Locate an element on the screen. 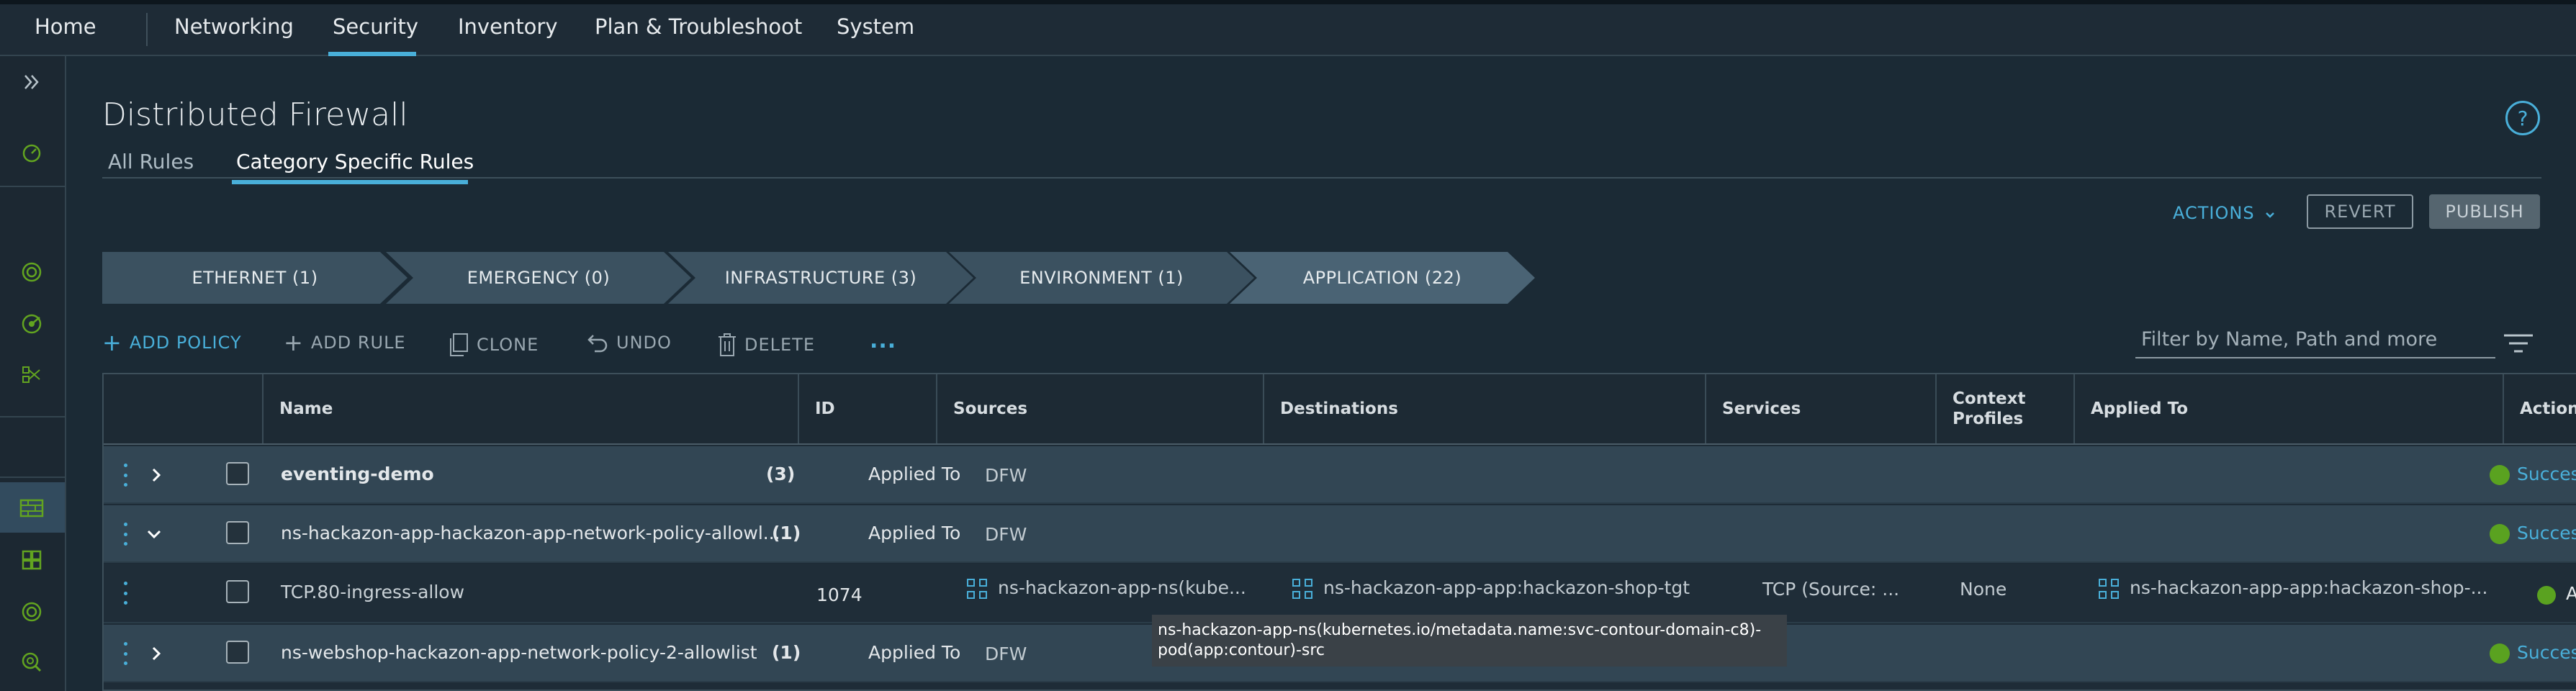 The height and width of the screenshot is (691, 2576). category-label: ETHERNET (1) is located at coordinates (255, 278).